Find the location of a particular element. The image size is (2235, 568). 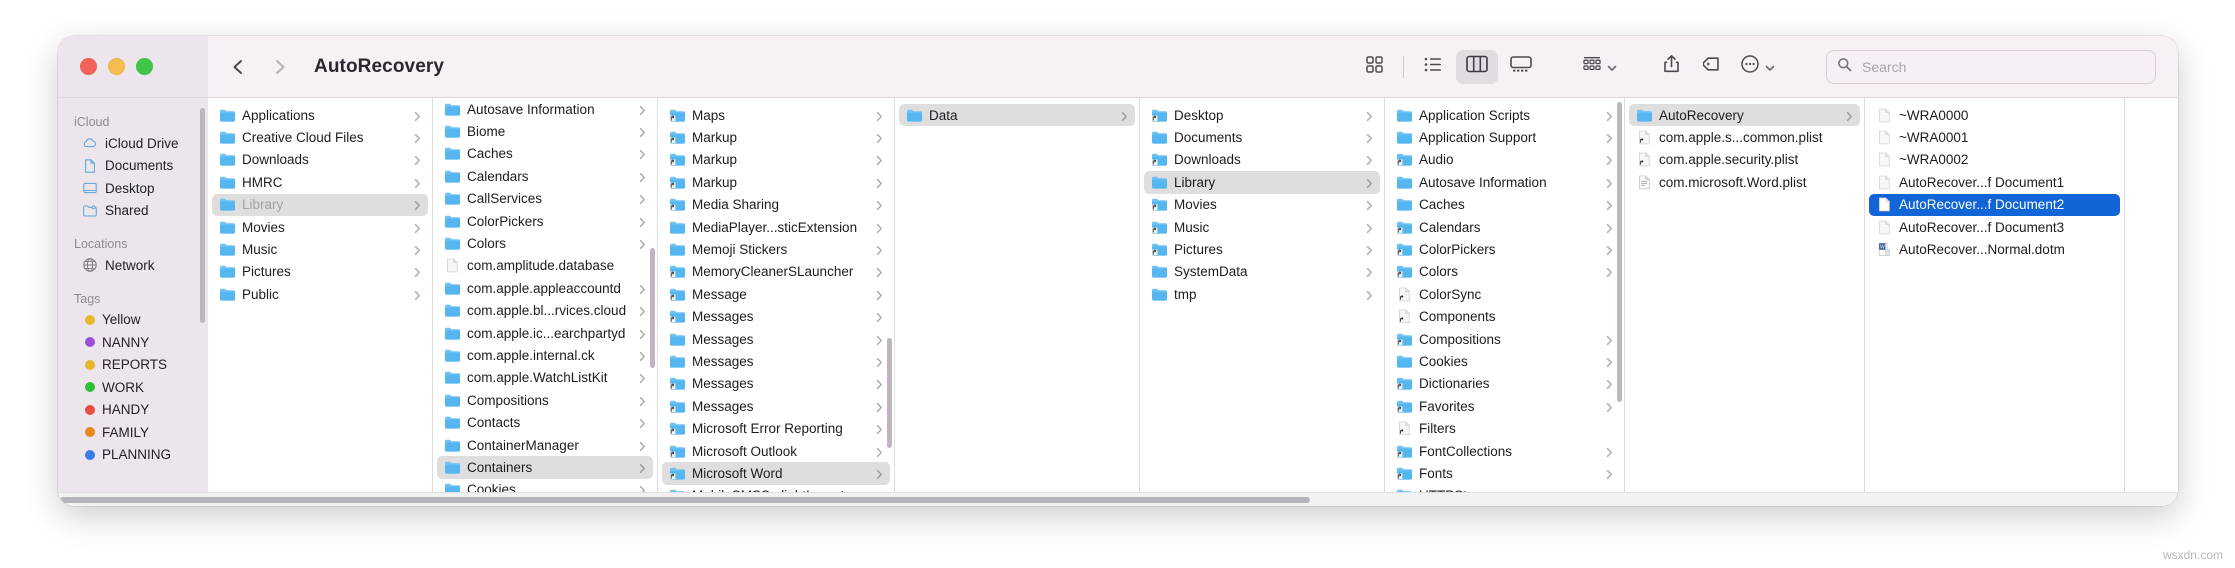

column-row: Filters is located at coordinates (1504, 428).